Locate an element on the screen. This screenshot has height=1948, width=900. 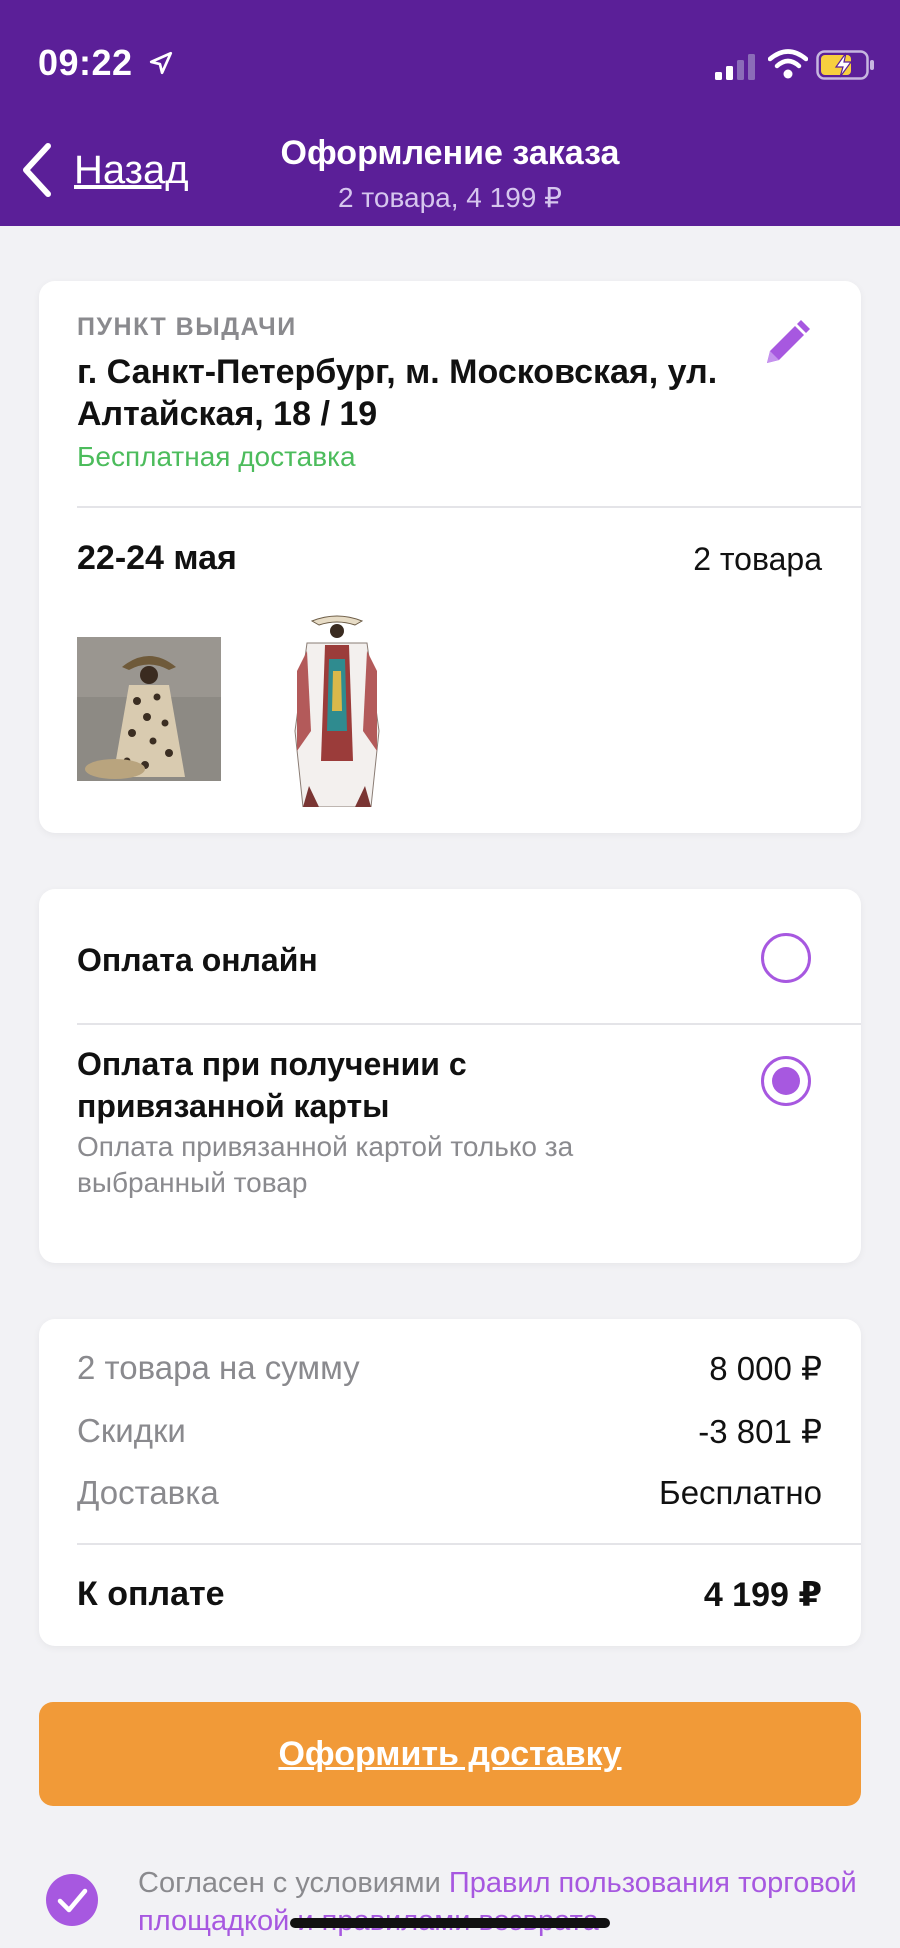
home-indicator is located at coordinates (450, 1923).